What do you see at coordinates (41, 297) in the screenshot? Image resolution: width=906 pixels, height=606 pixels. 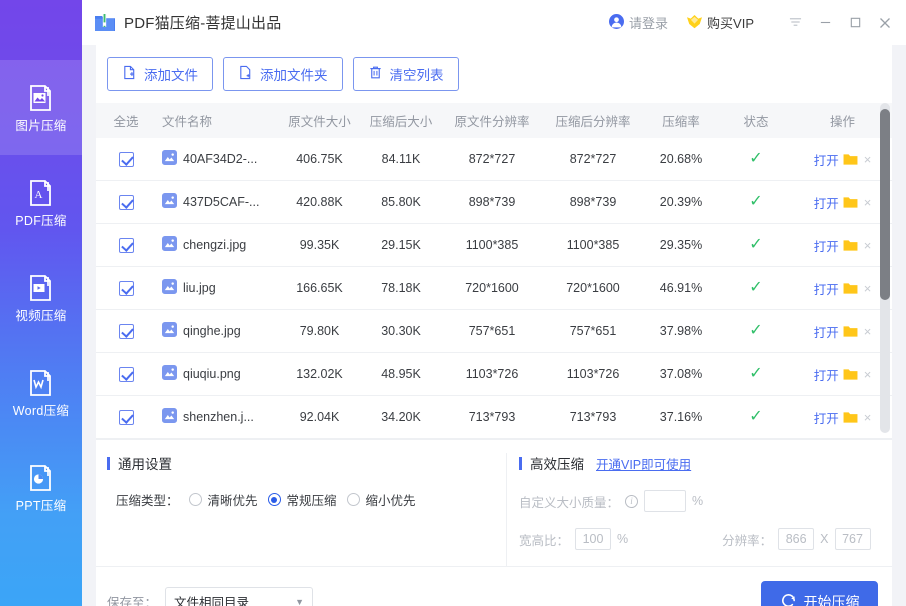 I see `sidebar-item-video-compress: 视频压缩` at bounding box center [41, 297].